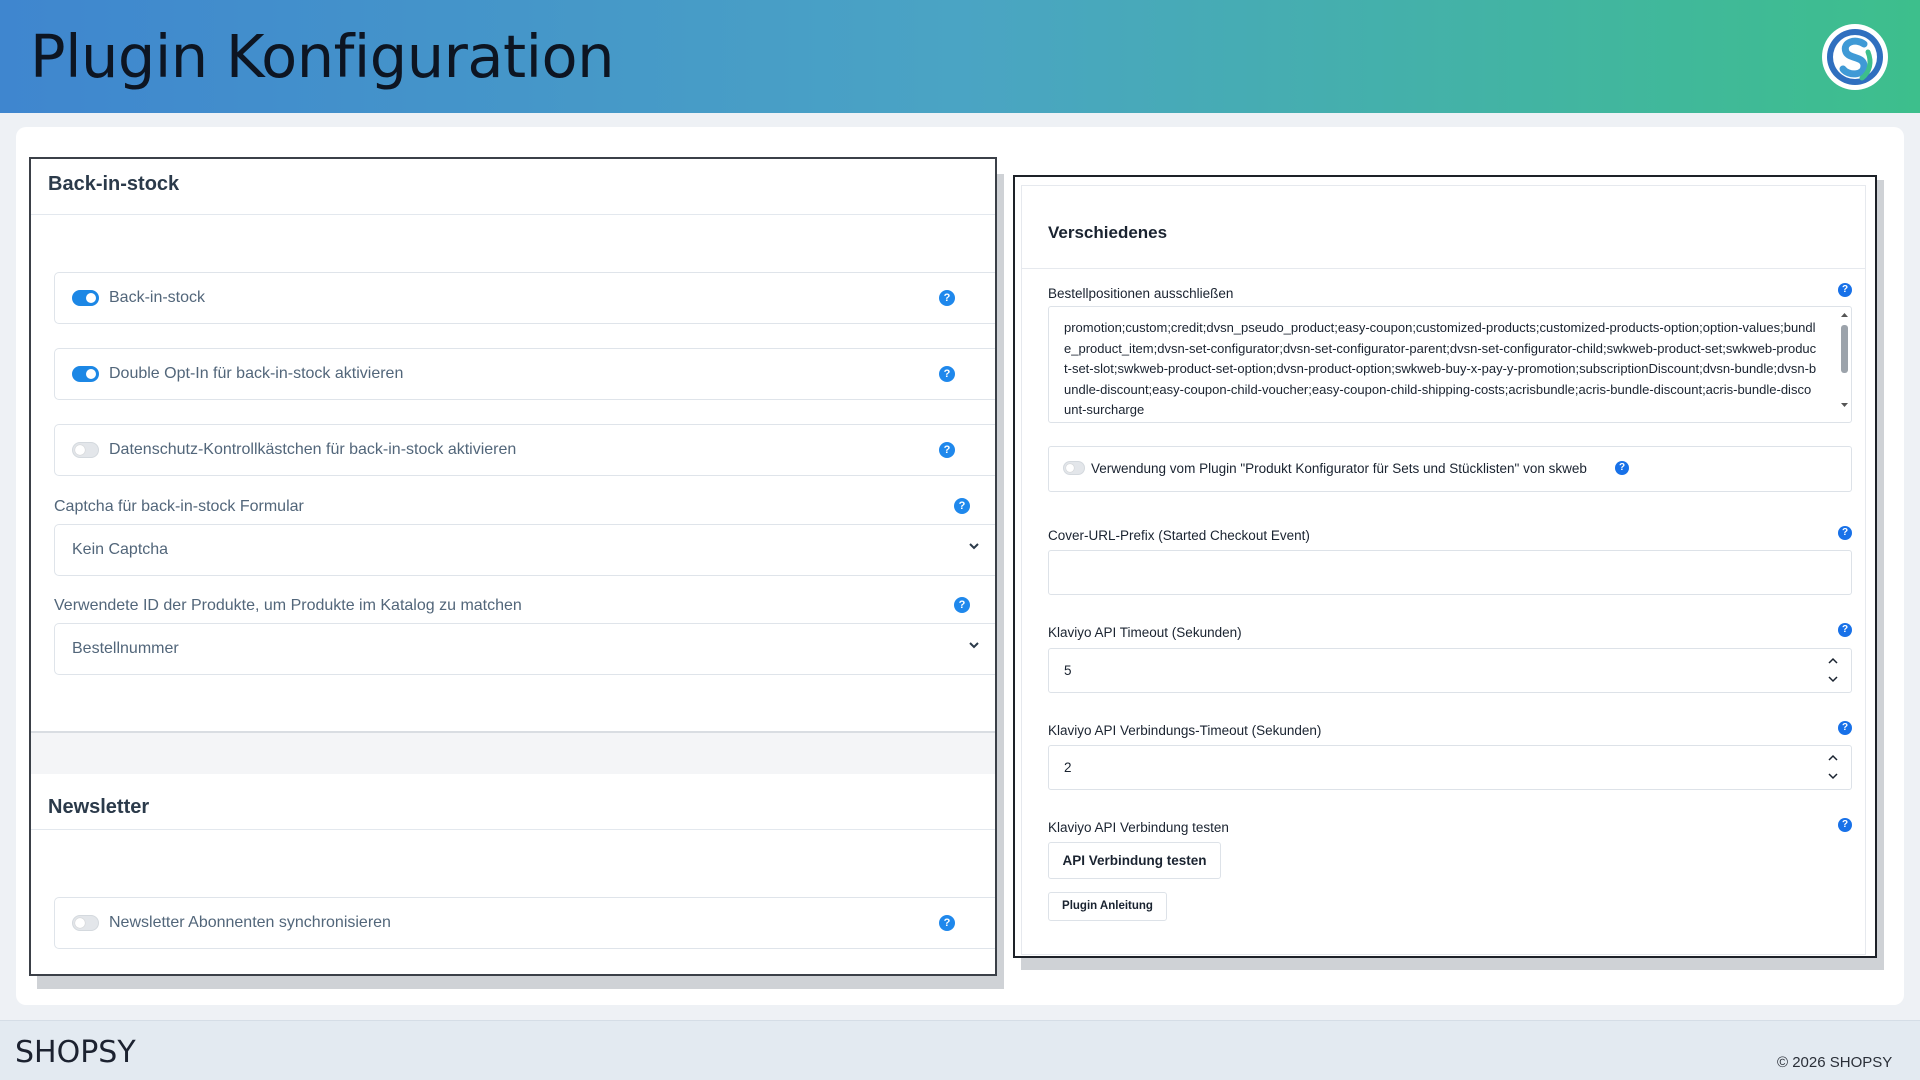 The height and width of the screenshot is (1080, 1920). What do you see at coordinates (322, 56) in the screenshot?
I see `page-title: Plugin Konfiguration` at bounding box center [322, 56].